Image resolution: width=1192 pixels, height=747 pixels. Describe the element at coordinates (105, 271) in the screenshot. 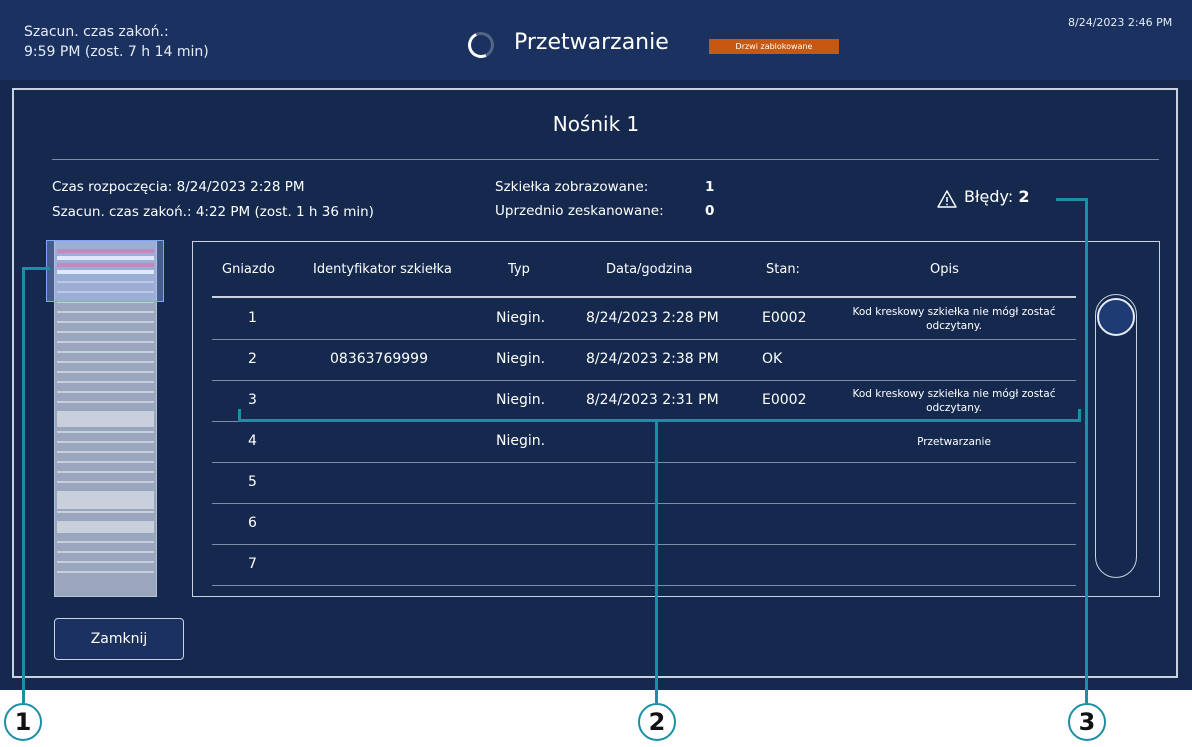

I see `carrier-slot-selector` at that location.